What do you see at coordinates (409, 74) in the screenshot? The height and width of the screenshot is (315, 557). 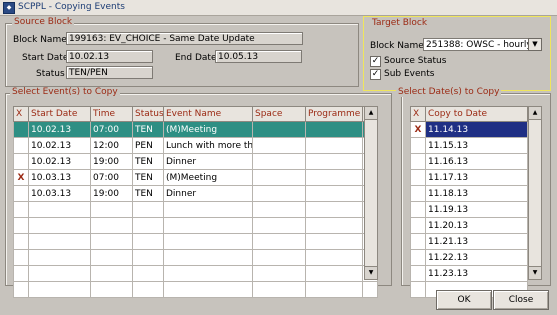 I see `sub-events-checkbox-label: Sub Events` at bounding box center [409, 74].